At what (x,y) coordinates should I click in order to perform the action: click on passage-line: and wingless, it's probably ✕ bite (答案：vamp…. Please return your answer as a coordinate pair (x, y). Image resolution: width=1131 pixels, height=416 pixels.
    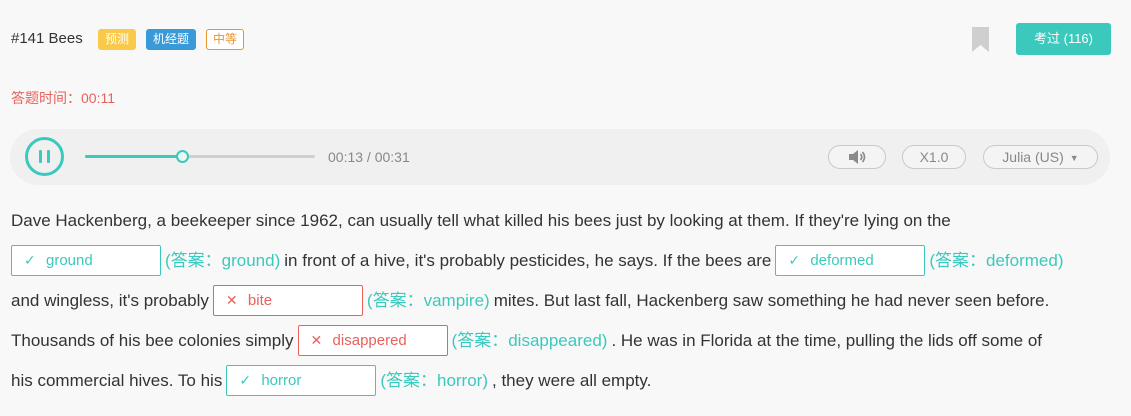
    Looking at the image, I should click on (530, 301).